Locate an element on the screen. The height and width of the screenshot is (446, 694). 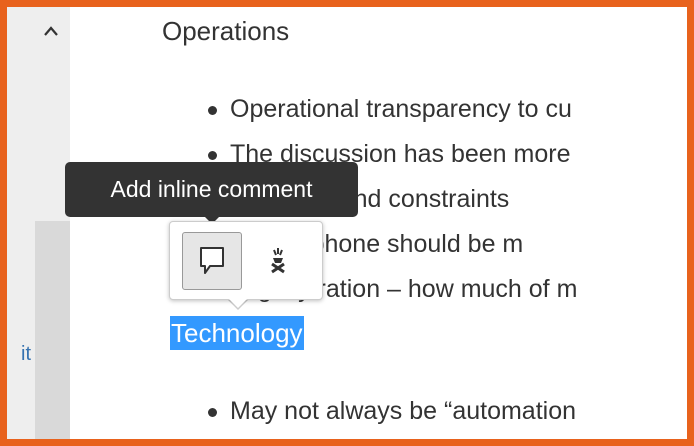
list-item: May not always be “automation is located at coordinates (392, 411).